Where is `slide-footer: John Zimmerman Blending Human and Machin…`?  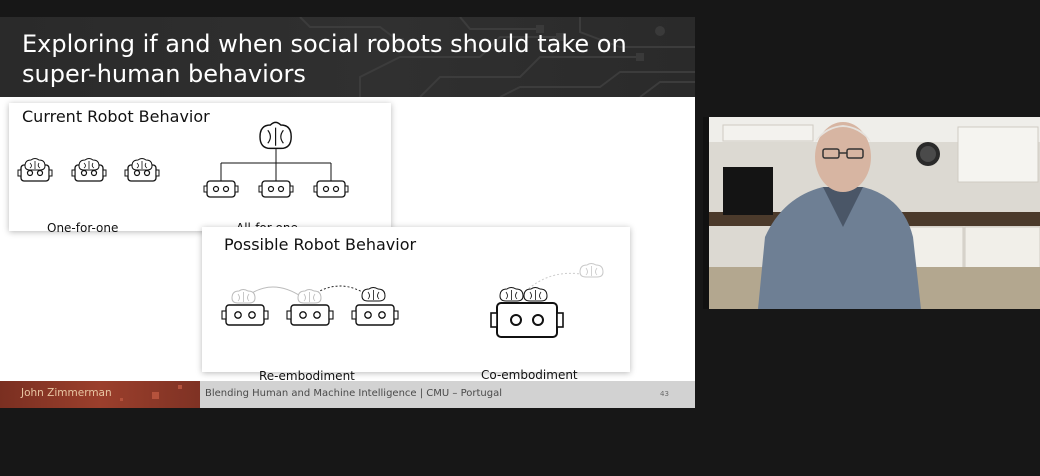 slide-footer: John Zimmerman Blending Human and Machin… is located at coordinates (347, 394).